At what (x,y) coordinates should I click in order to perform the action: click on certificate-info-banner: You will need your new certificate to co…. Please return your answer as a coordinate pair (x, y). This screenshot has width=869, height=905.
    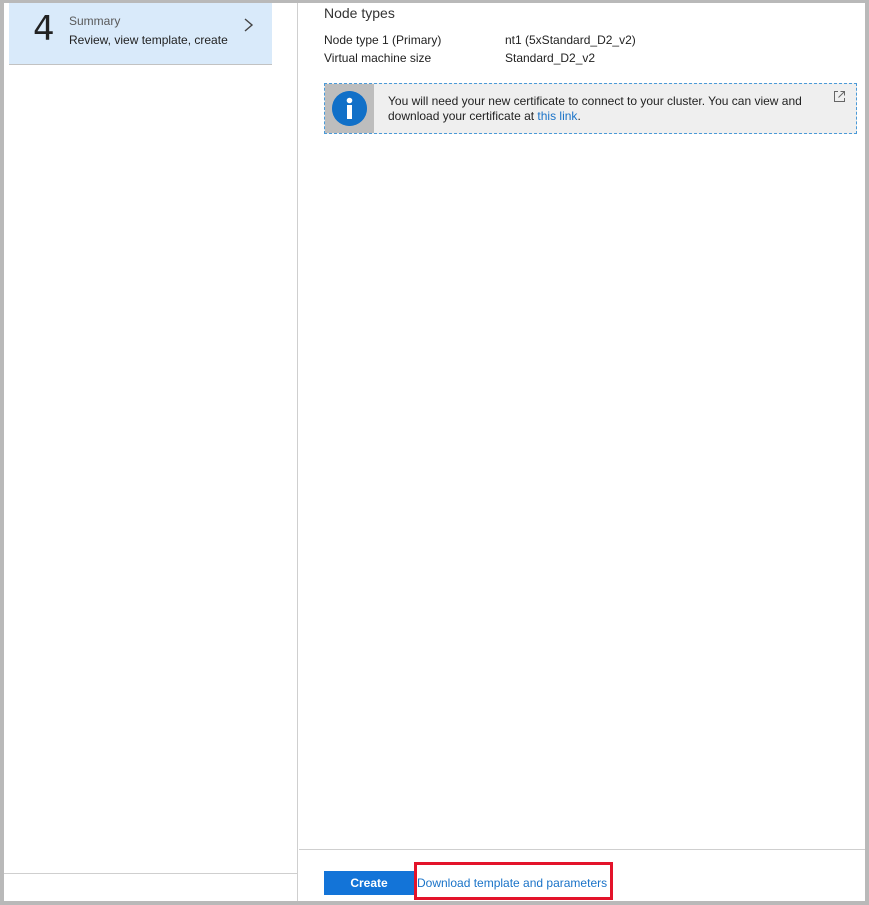
    Looking at the image, I should click on (590, 108).